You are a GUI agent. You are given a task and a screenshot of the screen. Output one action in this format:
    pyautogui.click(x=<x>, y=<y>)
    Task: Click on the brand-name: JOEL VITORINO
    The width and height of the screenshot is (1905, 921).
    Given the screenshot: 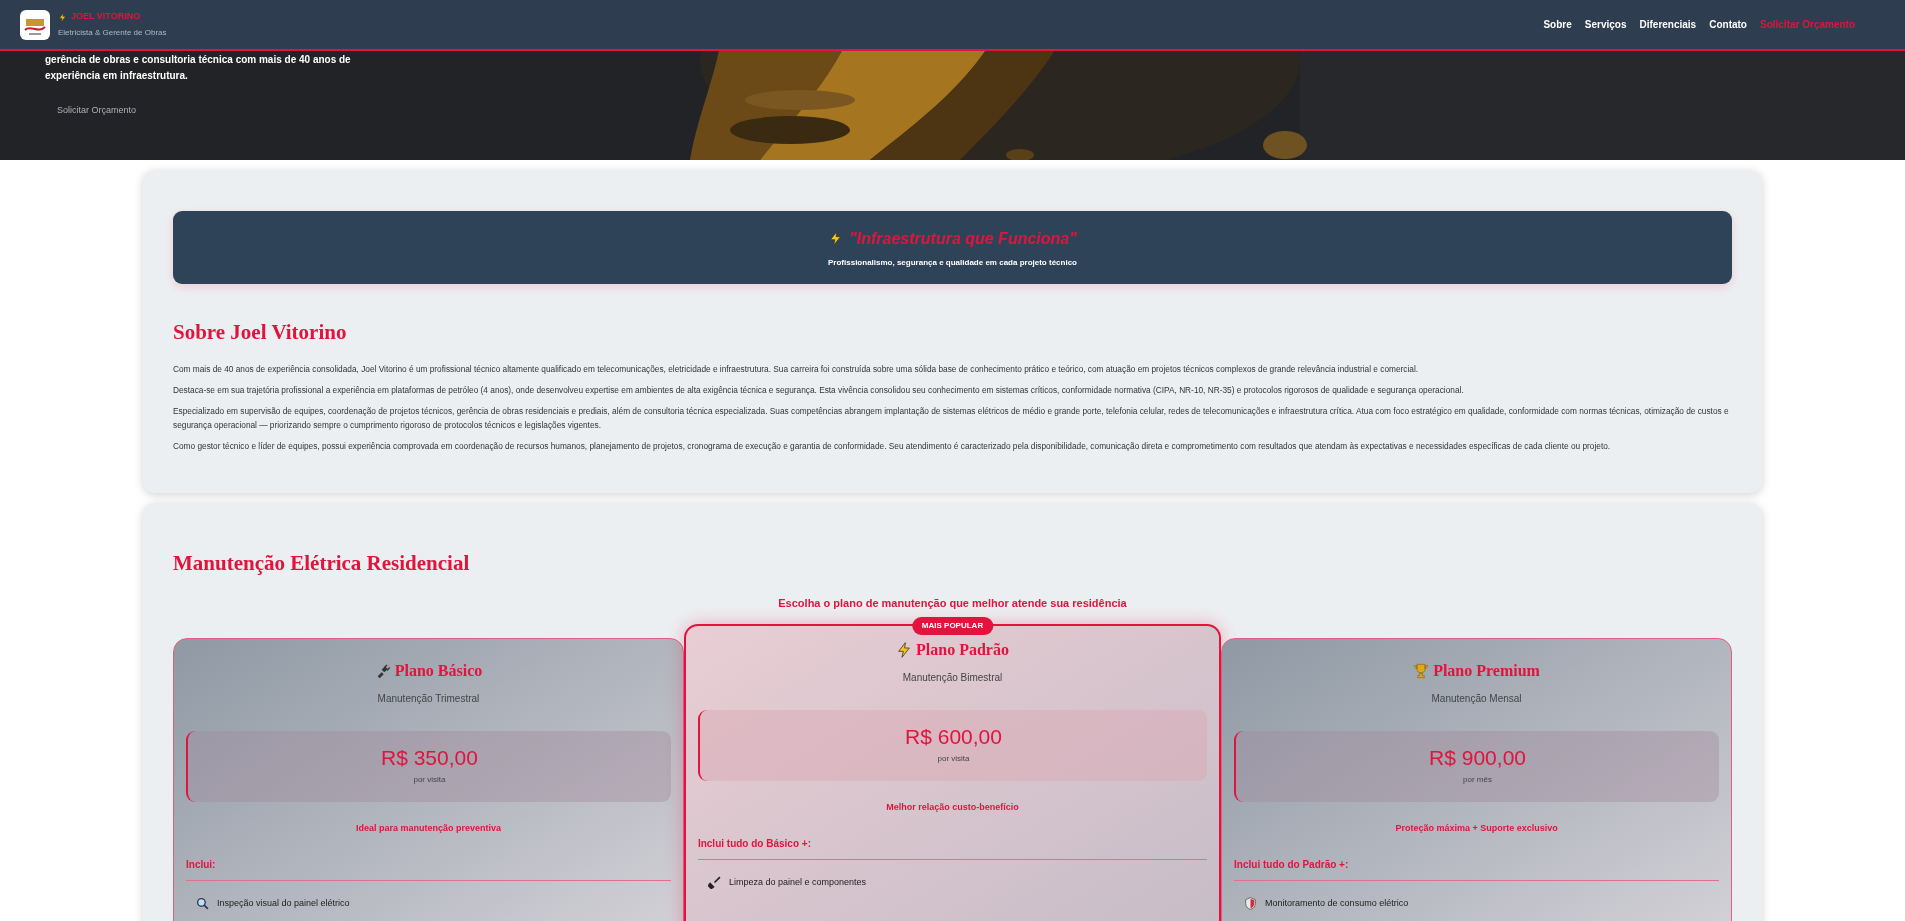 What is the action you would take?
    pyautogui.click(x=106, y=17)
    